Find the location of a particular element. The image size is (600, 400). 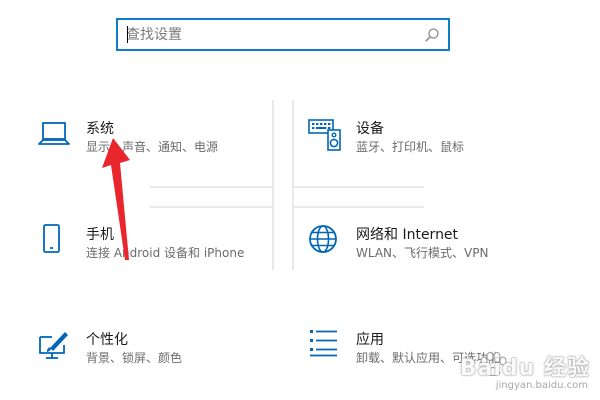

annotation-arrow is located at coordinates (116, 199).